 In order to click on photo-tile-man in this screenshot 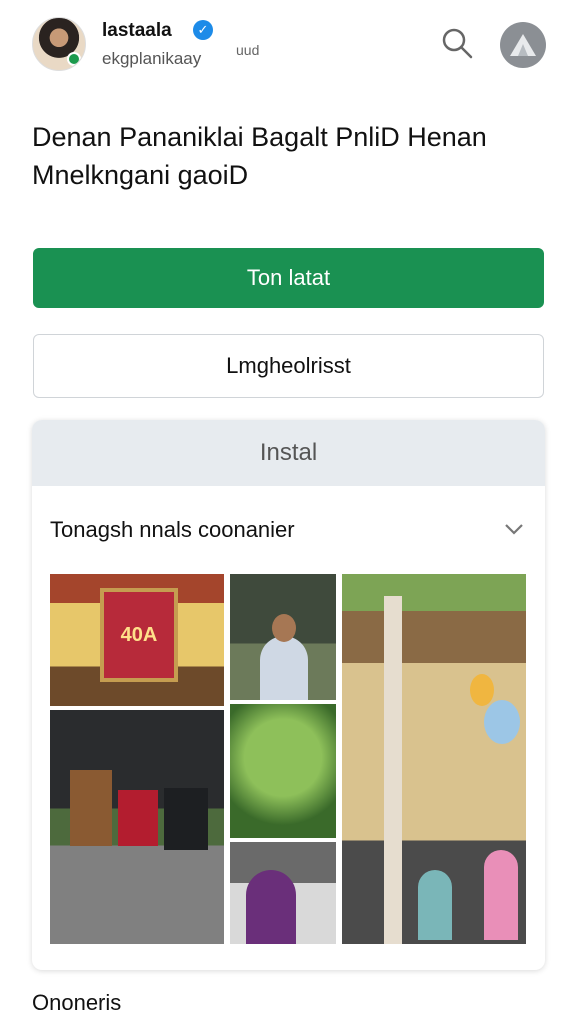, I will do `click(283, 637)`.